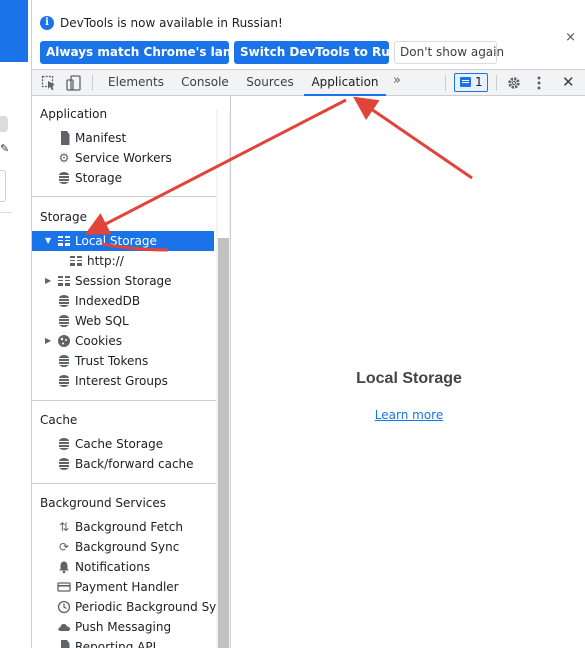 This screenshot has width=585, height=648. Describe the element at coordinates (74, 83) in the screenshot. I see `device-toolbar-icon` at that location.